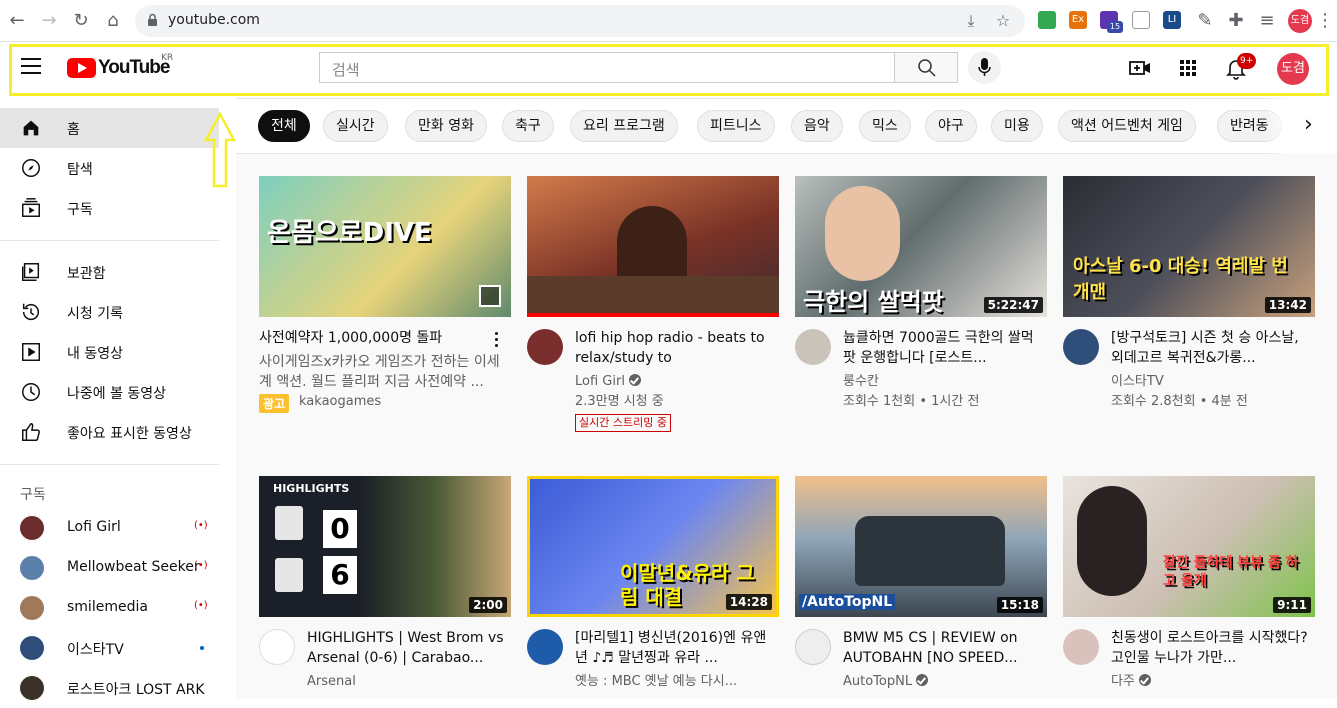  Describe the element at coordinates (1292, 605) in the screenshot. I see `video-duration: 9:11` at that location.